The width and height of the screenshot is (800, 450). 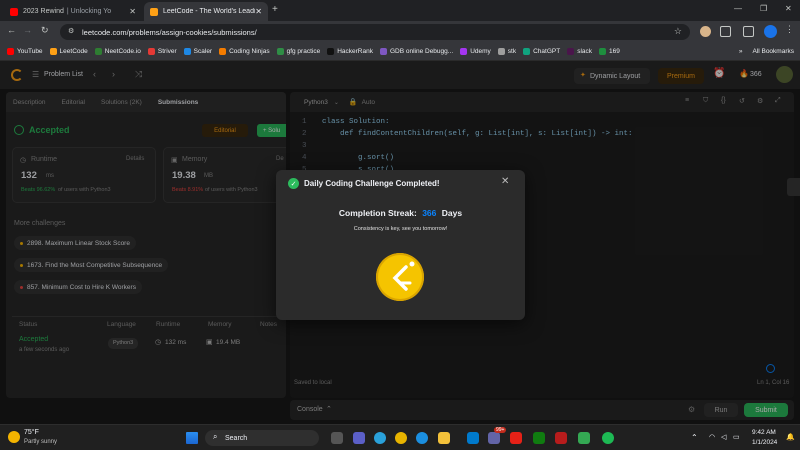 I want to click on vscode-icon, so click(x=473, y=438).